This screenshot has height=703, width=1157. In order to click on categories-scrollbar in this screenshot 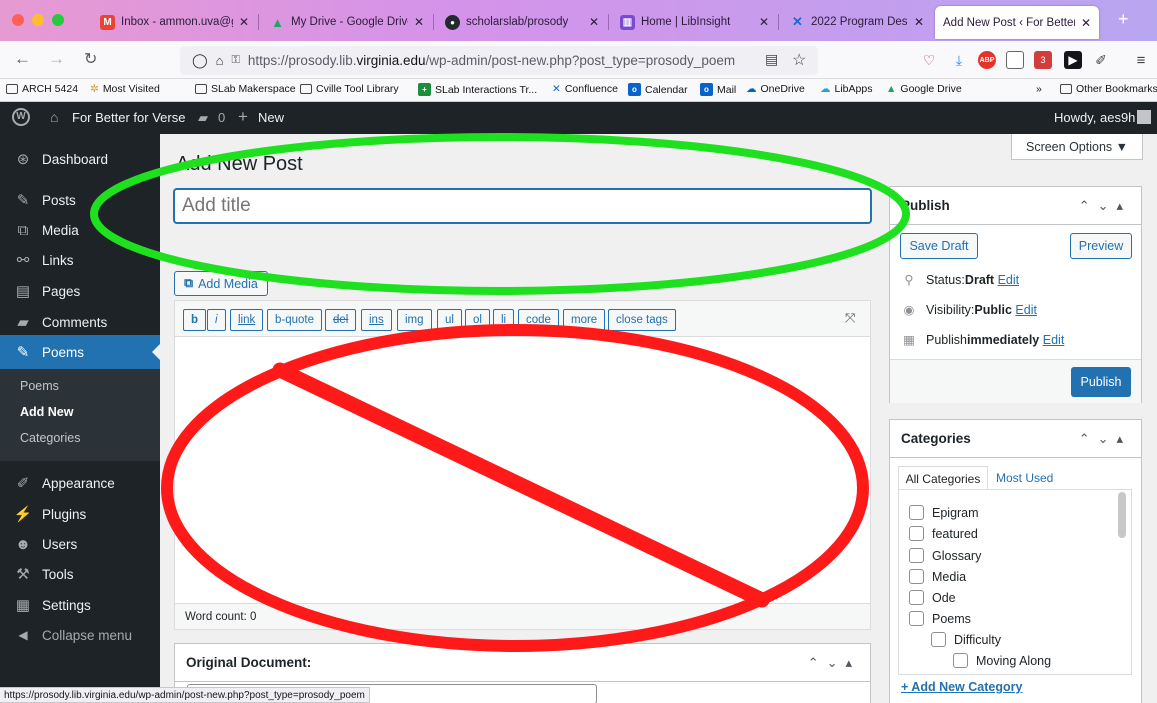, I will do `click(1122, 515)`.